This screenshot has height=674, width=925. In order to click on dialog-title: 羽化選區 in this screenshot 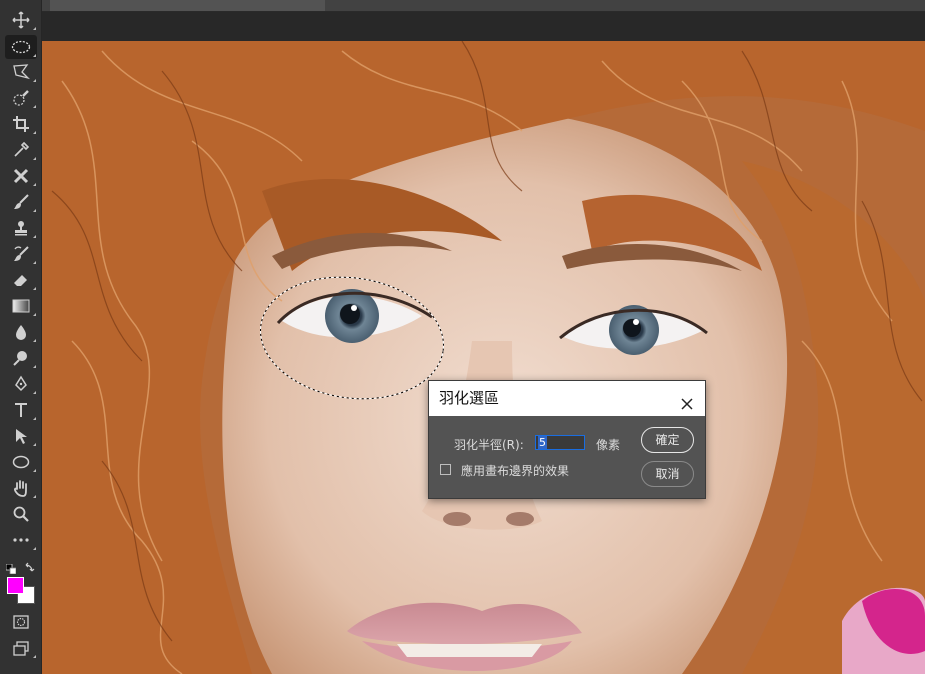, I will do `click(469, 398)`.